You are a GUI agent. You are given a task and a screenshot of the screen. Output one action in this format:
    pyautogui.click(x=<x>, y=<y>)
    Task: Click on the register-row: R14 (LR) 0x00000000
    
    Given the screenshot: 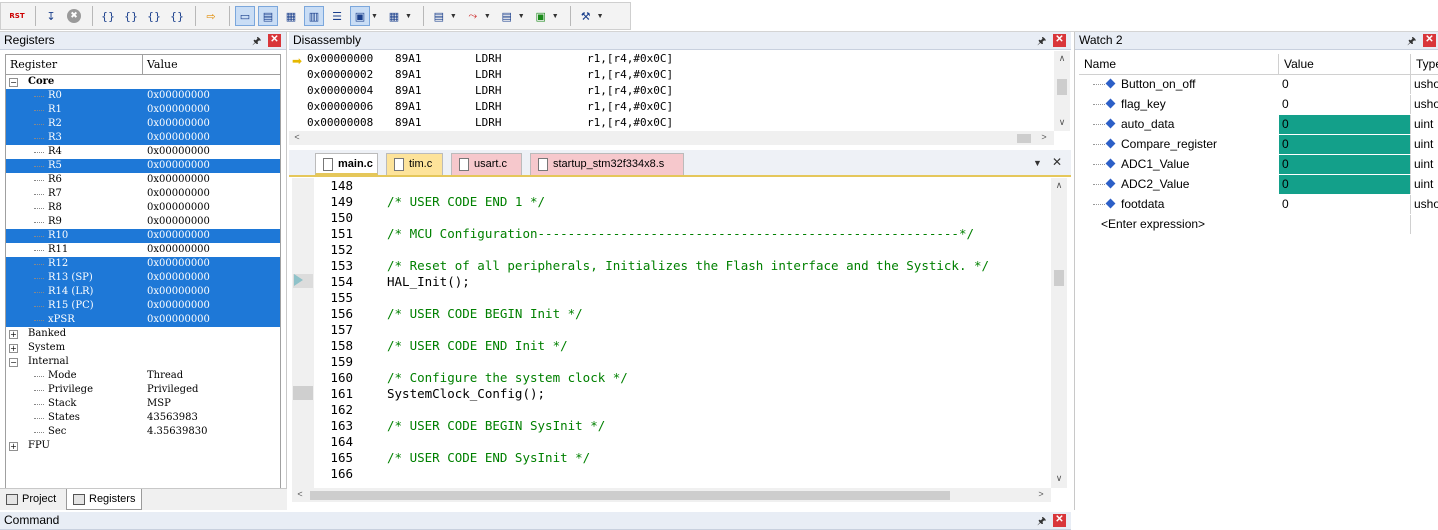 What is the action you would take?
    pyautogui.click(x=143, y=292)
    